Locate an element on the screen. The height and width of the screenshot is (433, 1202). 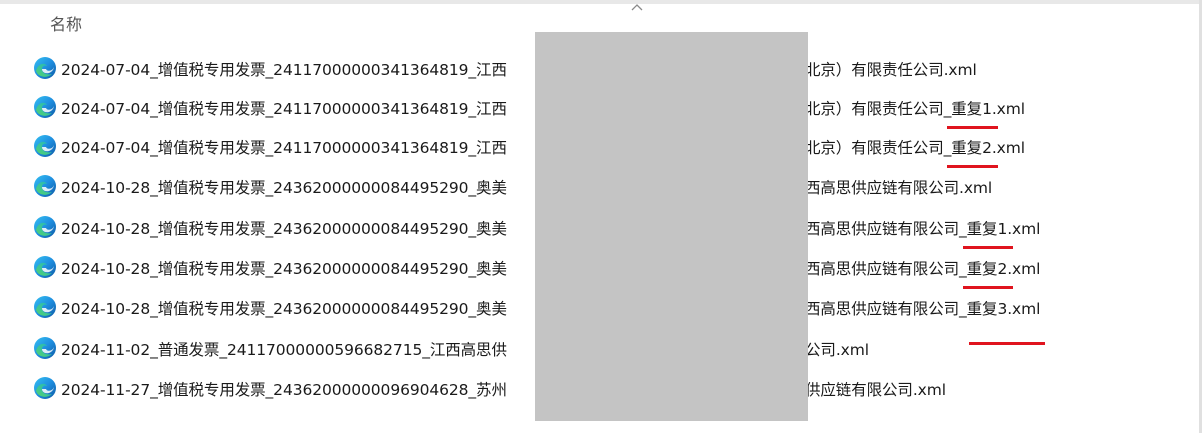
file-name-right: 西高思供应链有限公司_重复3 .xml is located at coordinates (925, 321).